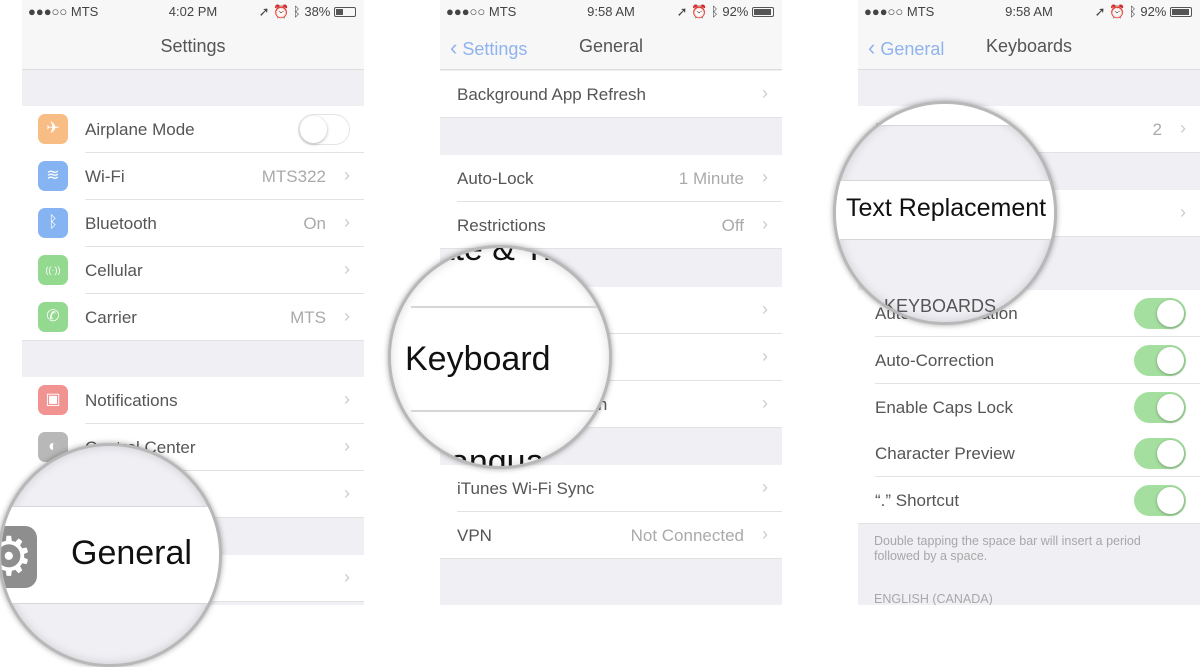 The height and width of the screenshot is (667, 1200). What do you see at coordinates (1029, 453) in the screenshot?
I see `settings-row: Character Preview` at bounding box center [1029, 453].